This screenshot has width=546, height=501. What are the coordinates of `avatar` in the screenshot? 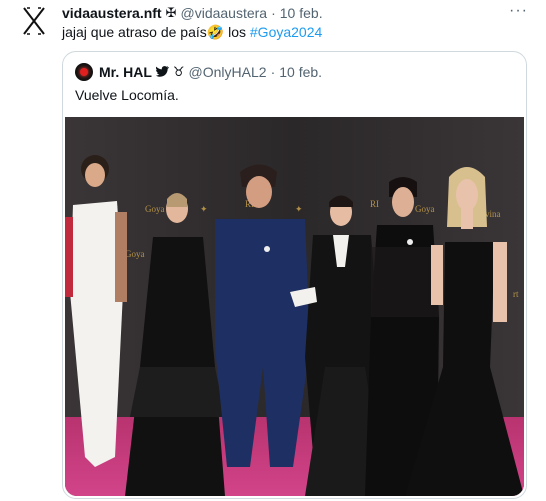 It's located at (34, 21).